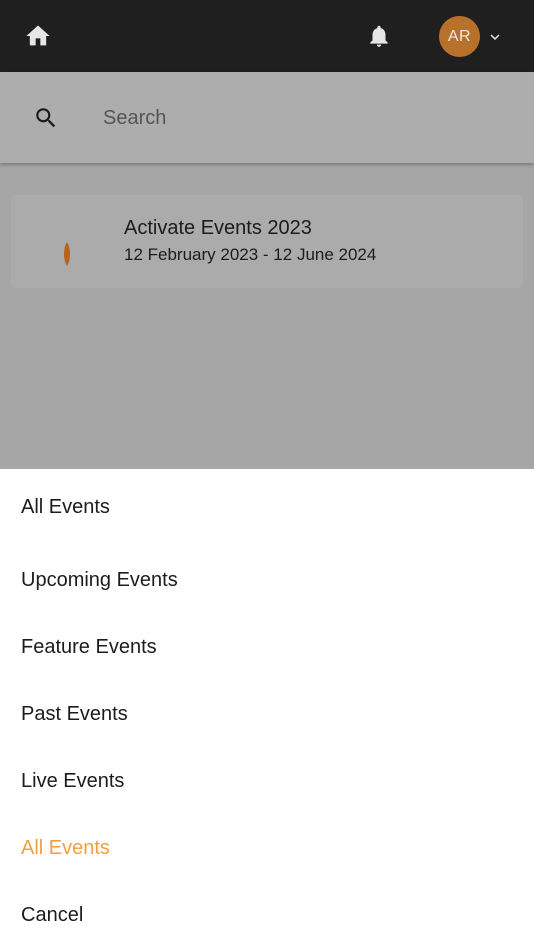 This screenshot has width=534, height=950. I want to click on option-live-events: Live Events, so click(72, 781).